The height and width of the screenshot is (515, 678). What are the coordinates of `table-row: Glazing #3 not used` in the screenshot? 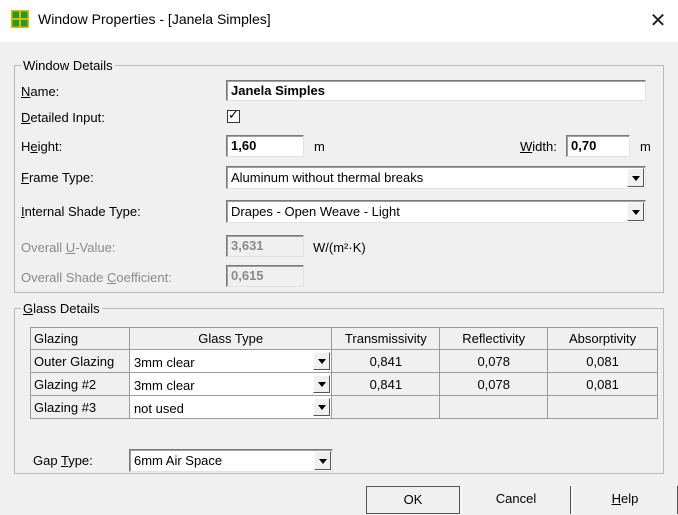 It's located at (344, 407).